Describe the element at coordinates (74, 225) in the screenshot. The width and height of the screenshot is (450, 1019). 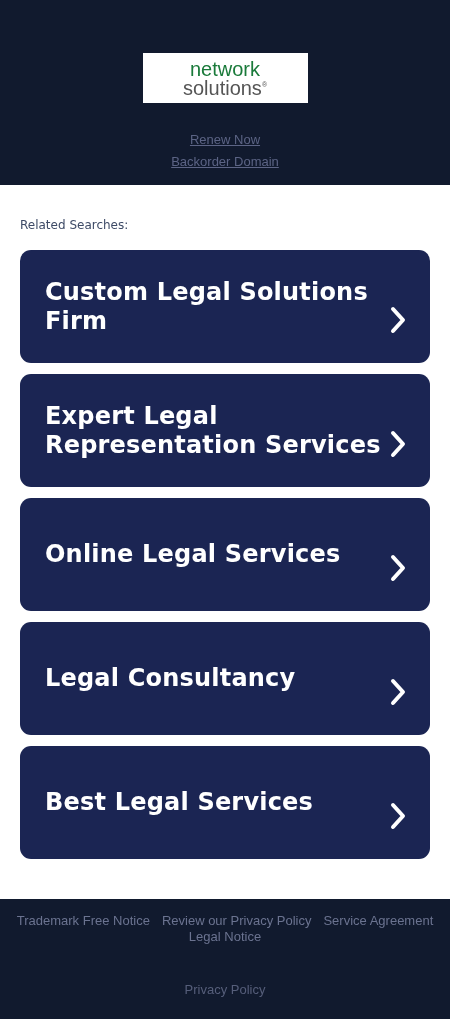
I see `section-heading: Related Searches:` at that location.